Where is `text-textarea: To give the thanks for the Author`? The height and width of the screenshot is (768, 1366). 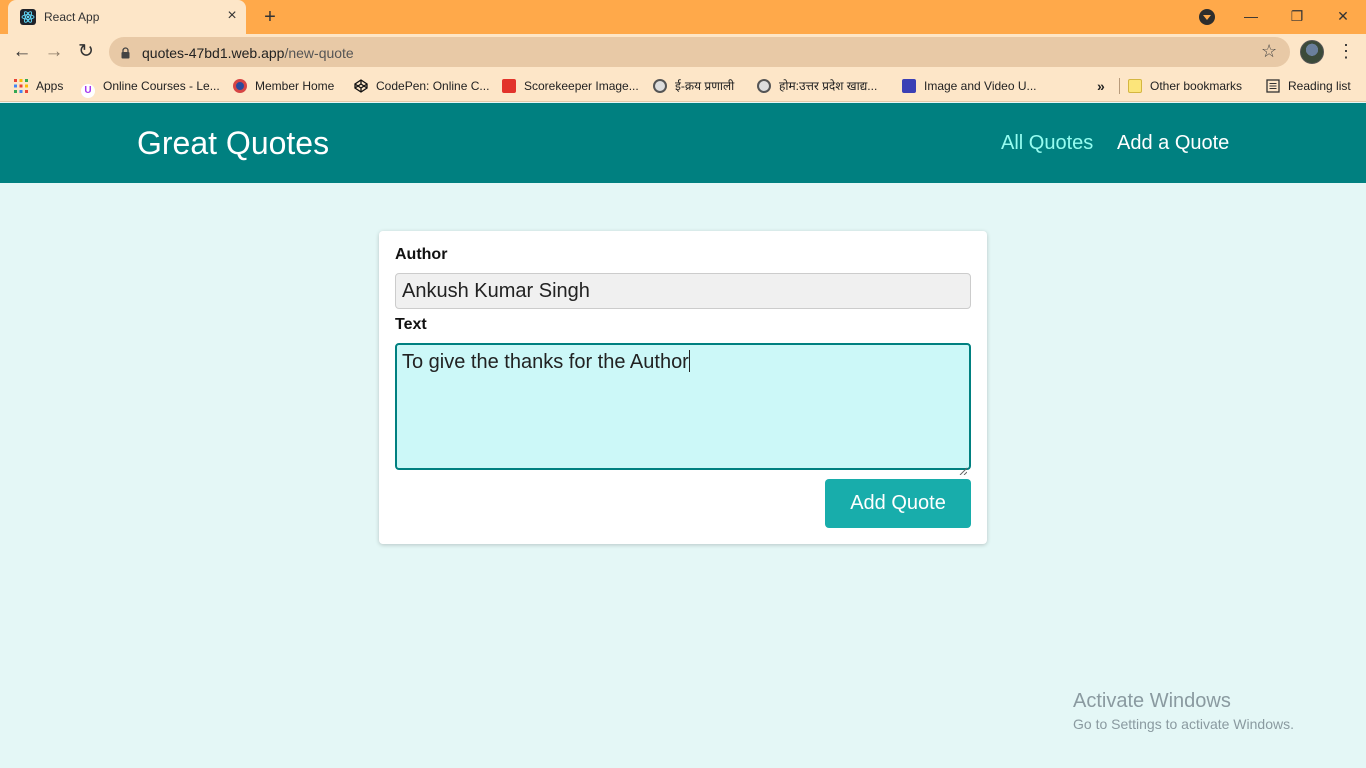
text-textarea: To give the thanks for the Author is located at coordinates (683, 409).